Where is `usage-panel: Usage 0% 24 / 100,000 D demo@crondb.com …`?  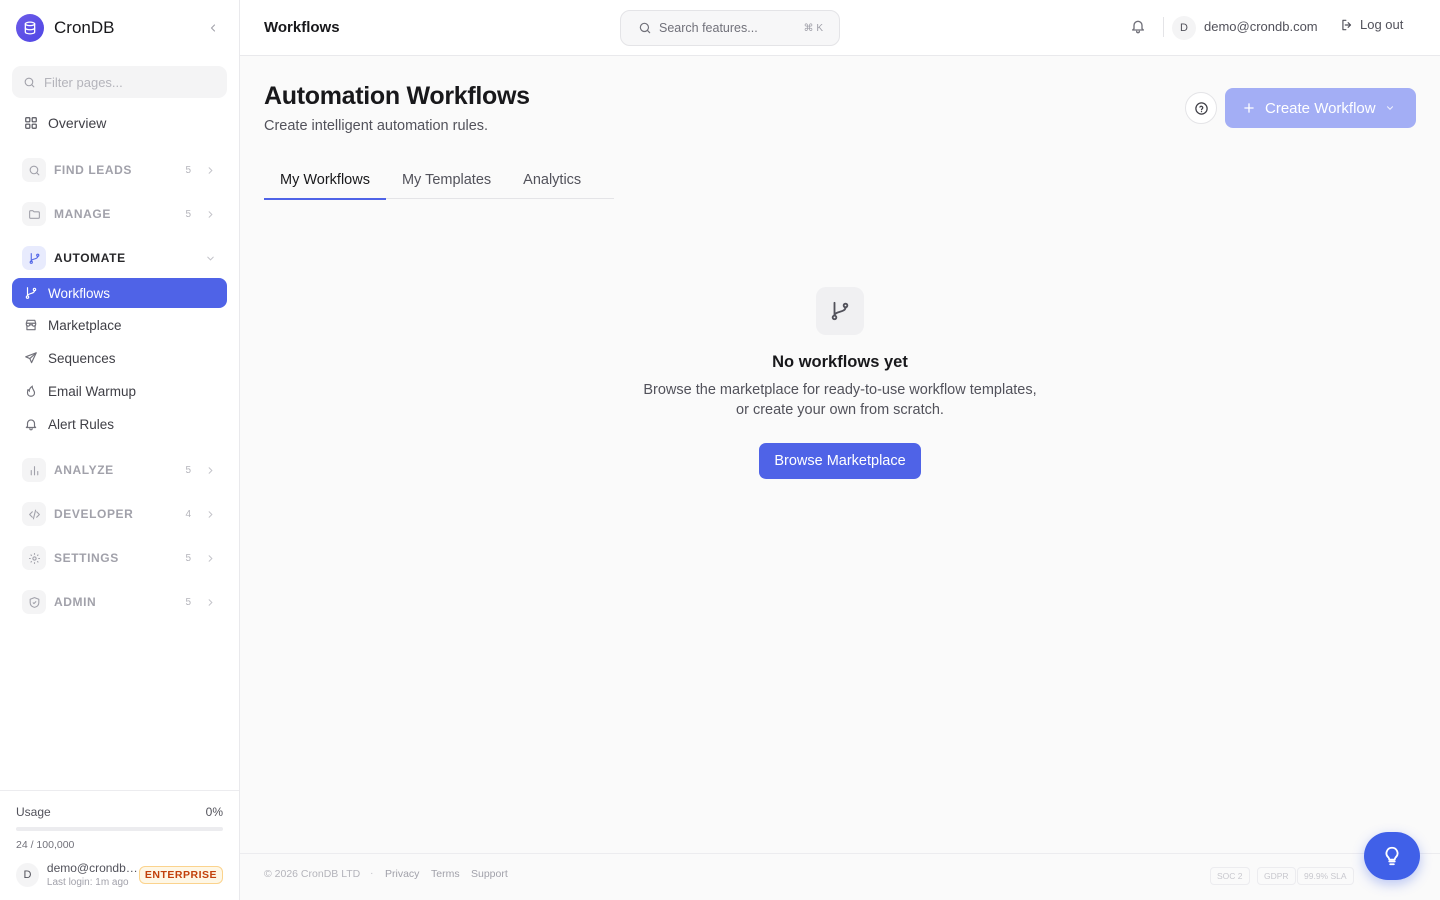 usage-panel: Usage 0% 24 / 100,000 D demo@crondb.com … is located at coordinates (119, 845).